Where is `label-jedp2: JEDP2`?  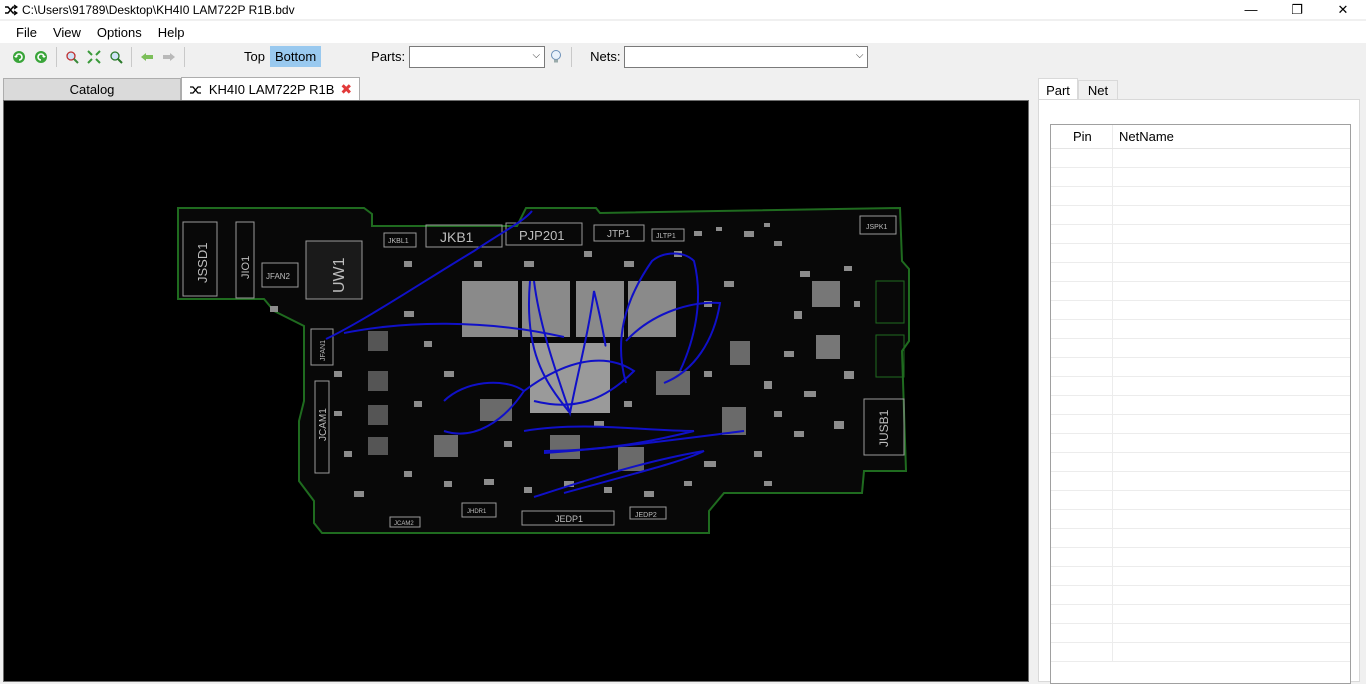
label-jedp2: JEDP2 is located at coordinates (646, 515).